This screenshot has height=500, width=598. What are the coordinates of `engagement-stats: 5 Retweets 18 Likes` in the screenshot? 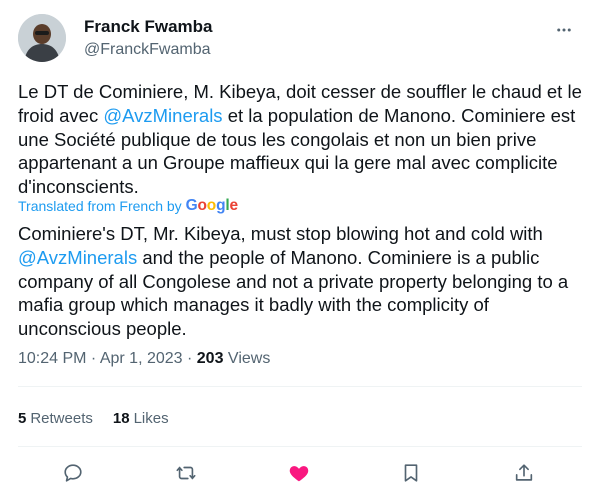 It's located at (93, 418).